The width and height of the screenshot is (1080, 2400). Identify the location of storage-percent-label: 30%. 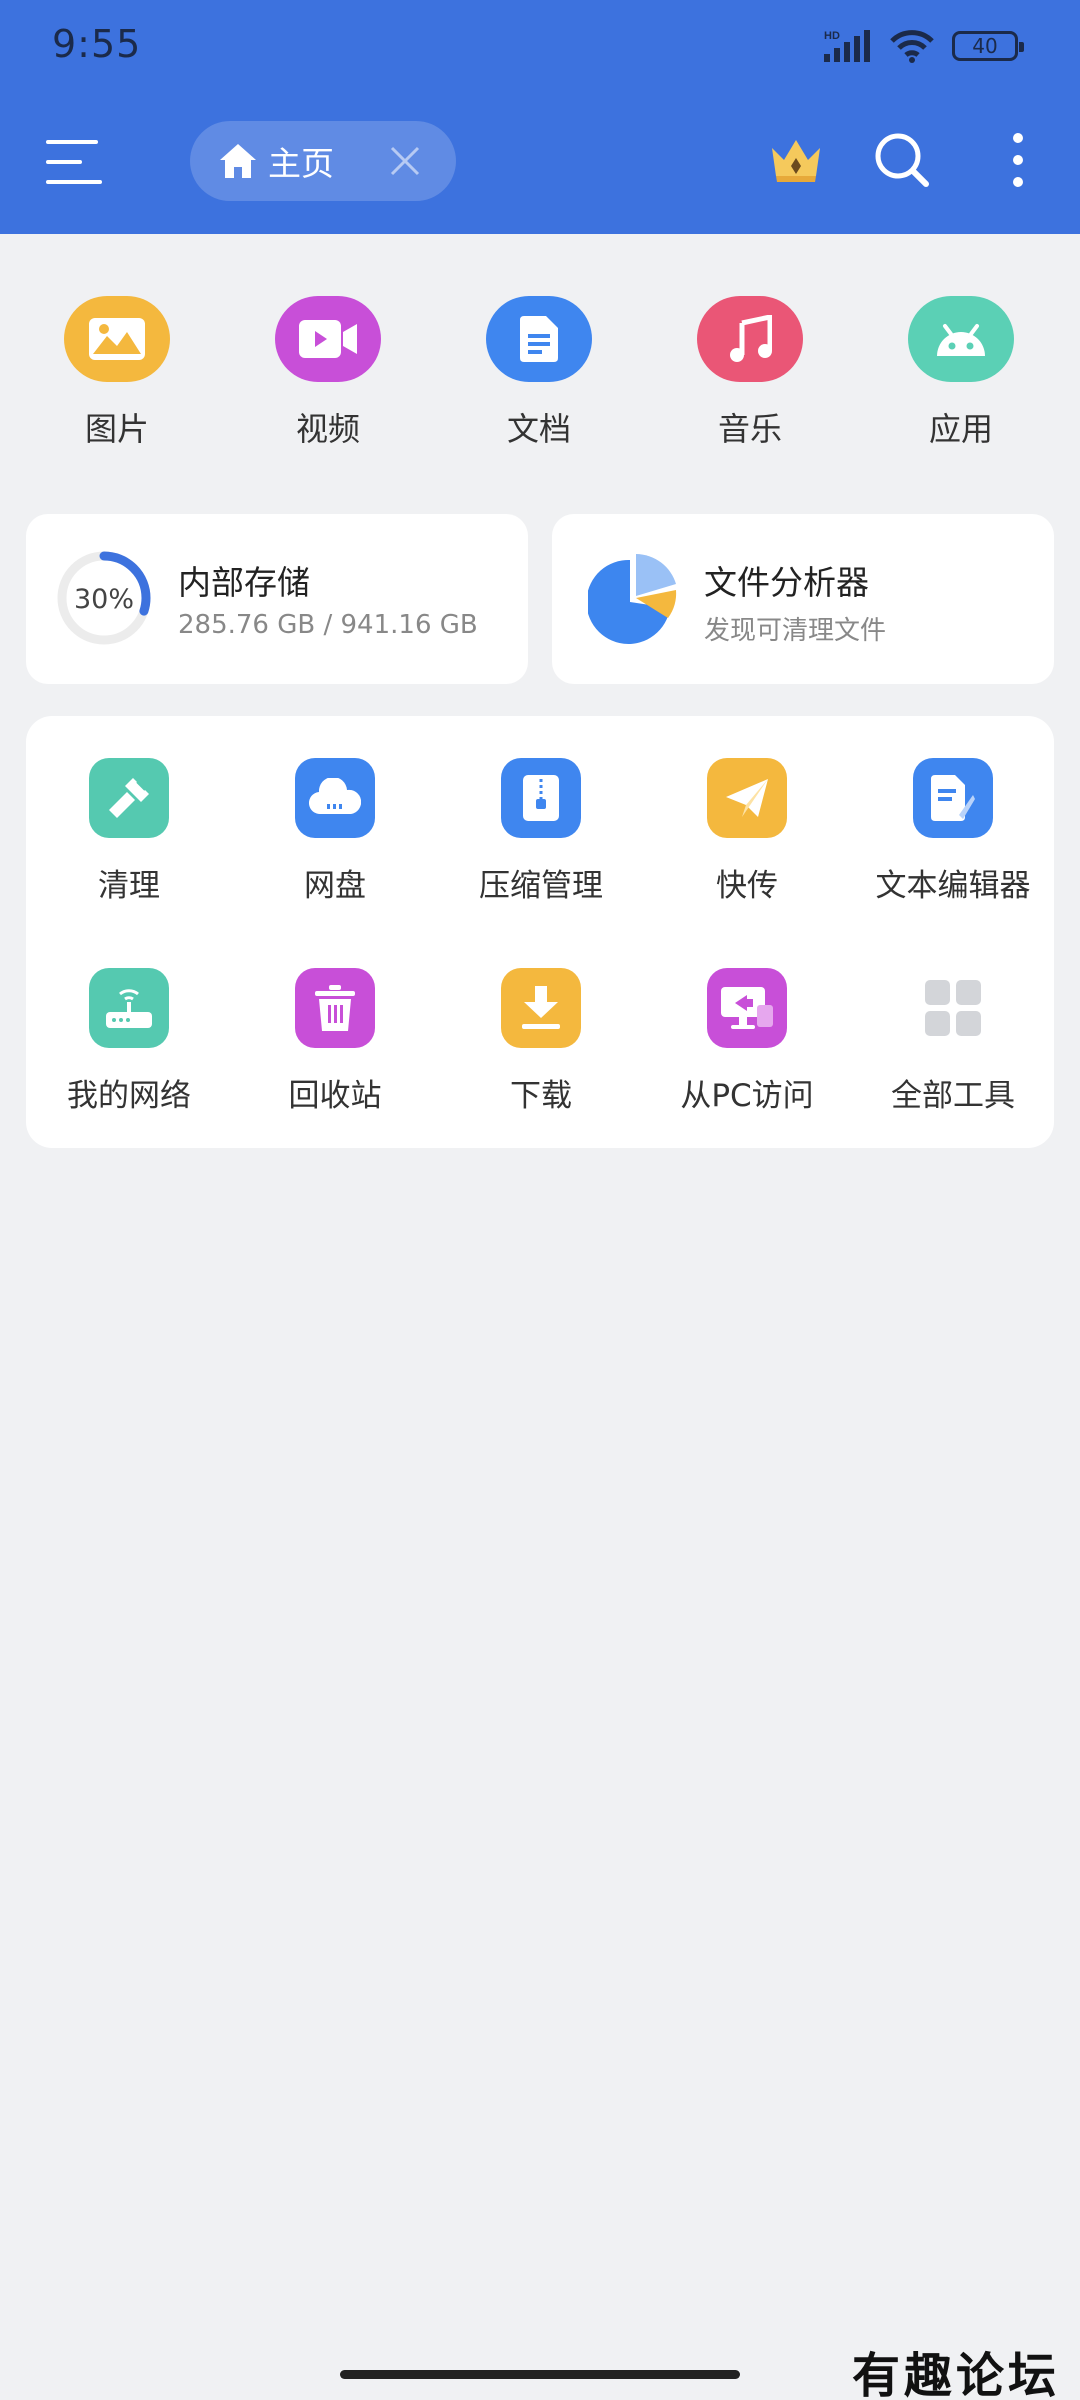
(104, 599).